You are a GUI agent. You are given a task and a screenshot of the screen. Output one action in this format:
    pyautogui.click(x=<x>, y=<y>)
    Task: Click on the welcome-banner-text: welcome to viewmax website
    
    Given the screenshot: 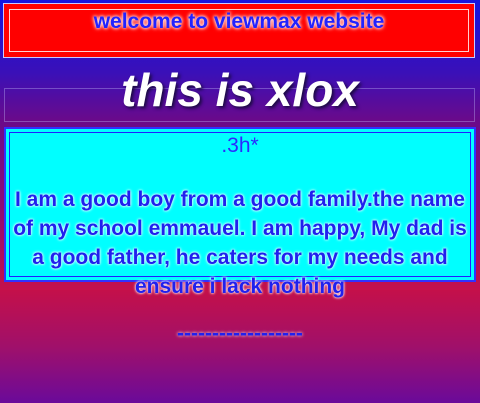 What is the action you would take?
    pyautogui.click(x=239, y=21)
    